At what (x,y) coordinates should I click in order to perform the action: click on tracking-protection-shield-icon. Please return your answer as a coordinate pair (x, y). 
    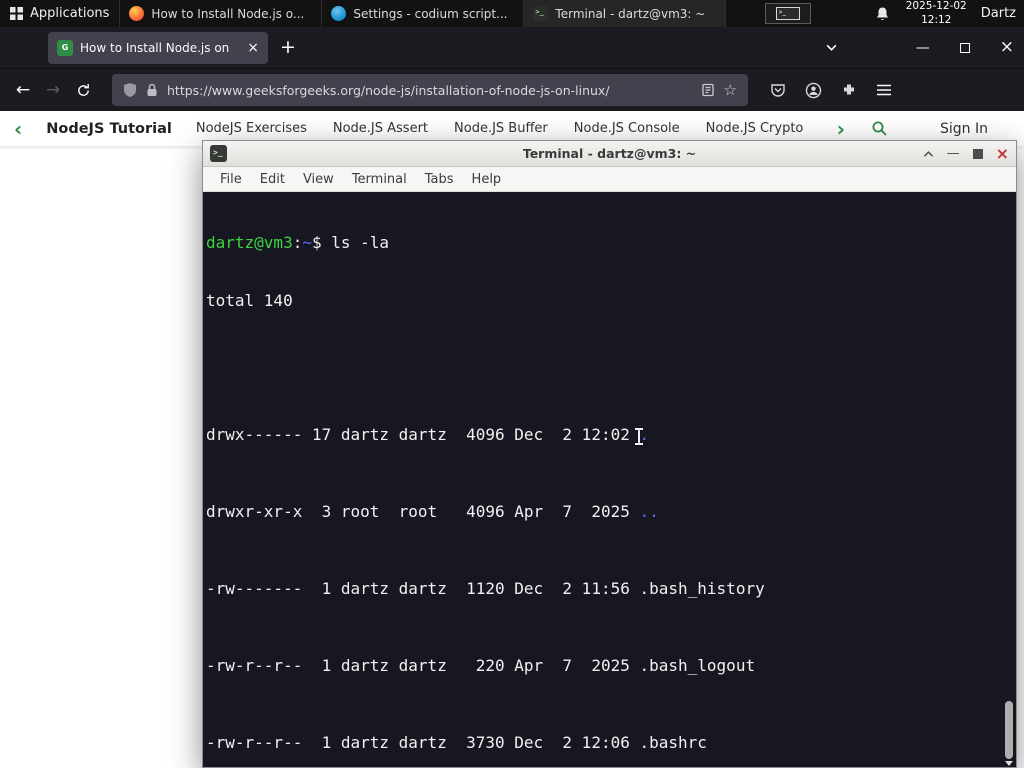
    Looking at the image, I should click on (130, 90).